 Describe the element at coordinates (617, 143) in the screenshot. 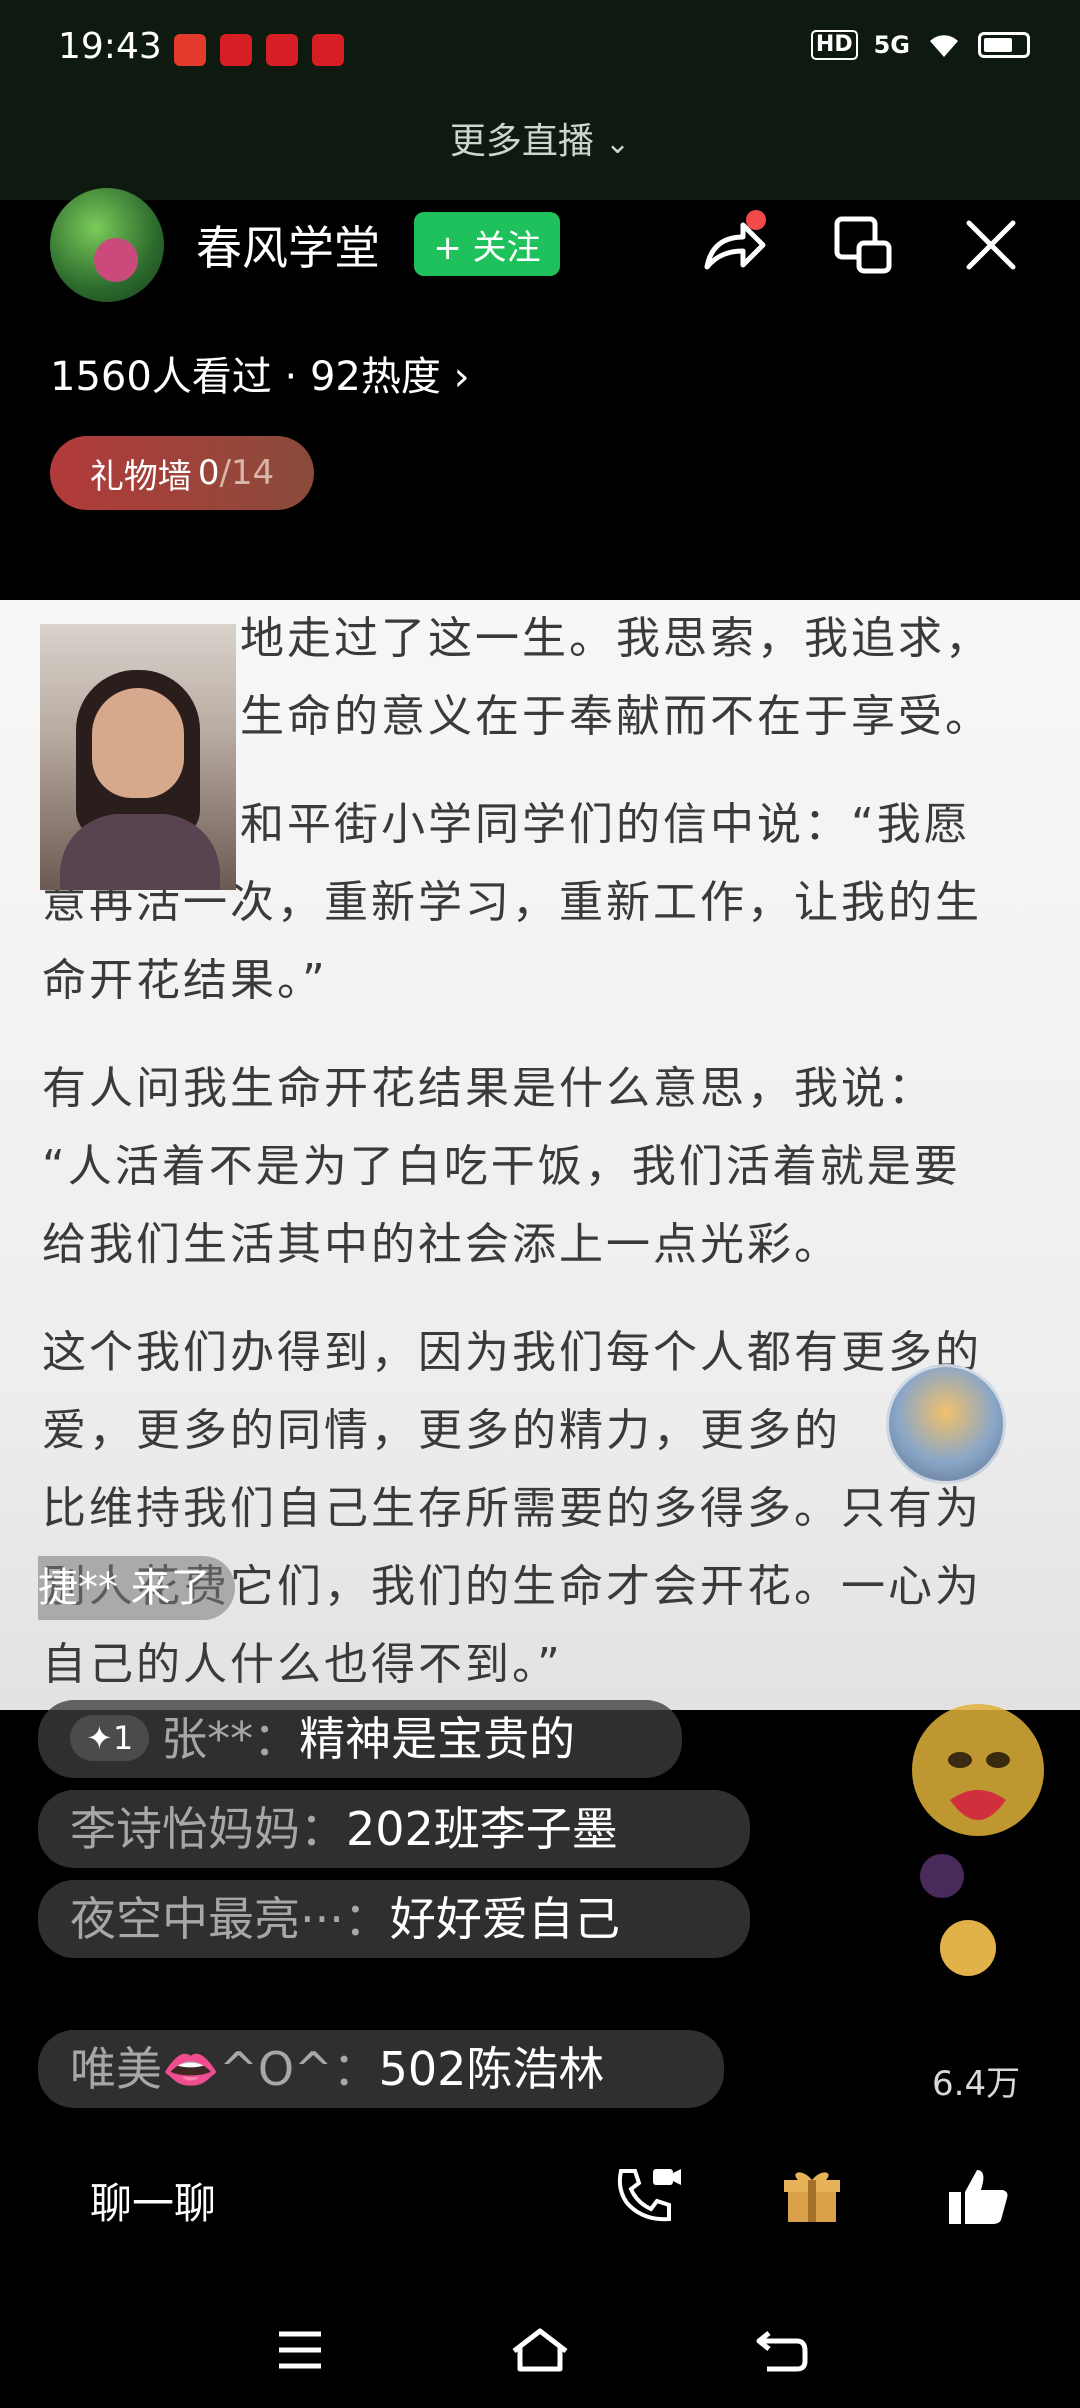

I see `chevron-down-icon: ⌄` at that location.